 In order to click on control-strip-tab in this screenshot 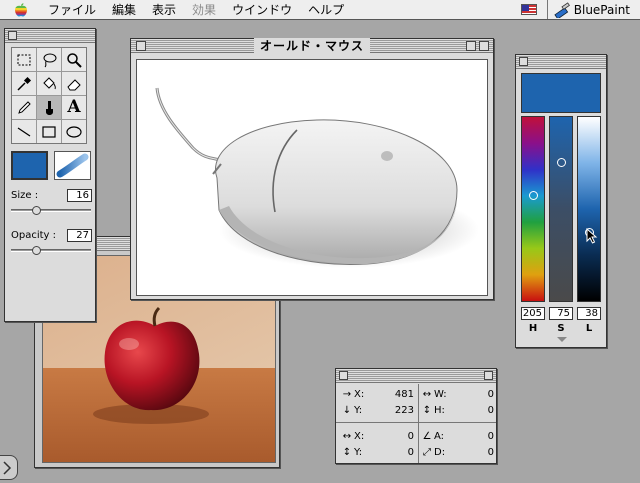, I will do `click(9, 467)`.